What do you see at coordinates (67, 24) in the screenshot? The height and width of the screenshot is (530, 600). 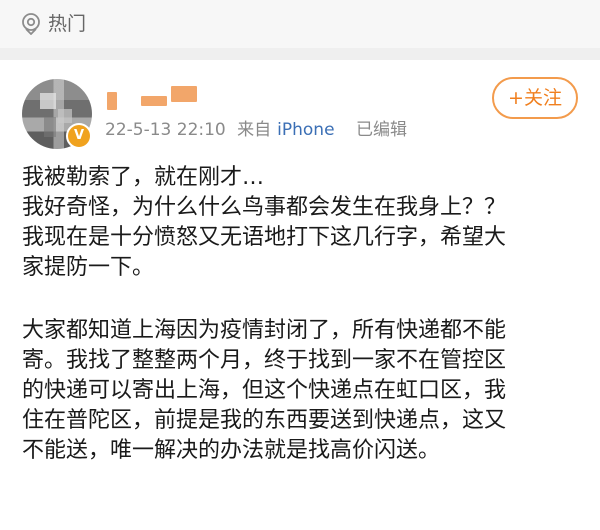 I see `hot-tab-label: 热门` at bounding box center [67, 24].